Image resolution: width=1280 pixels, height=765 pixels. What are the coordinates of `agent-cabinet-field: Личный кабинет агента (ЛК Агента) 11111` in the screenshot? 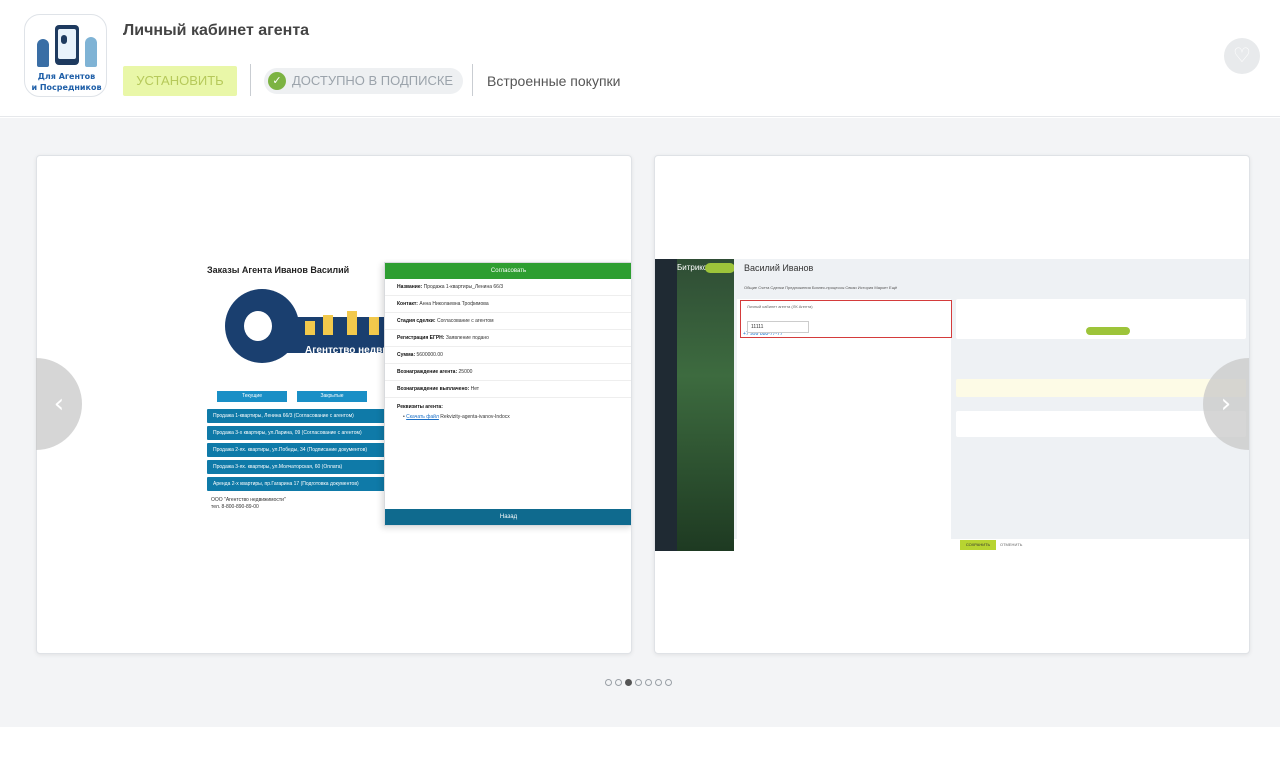 It's located at (846, 319).